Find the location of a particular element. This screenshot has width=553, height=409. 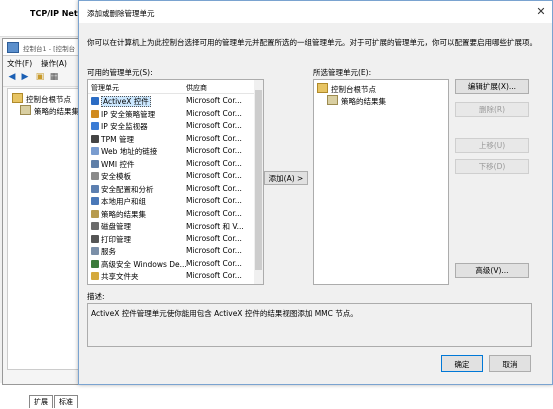

snapin-name-text: TPM 管理 is located at coordinates (117, 139).